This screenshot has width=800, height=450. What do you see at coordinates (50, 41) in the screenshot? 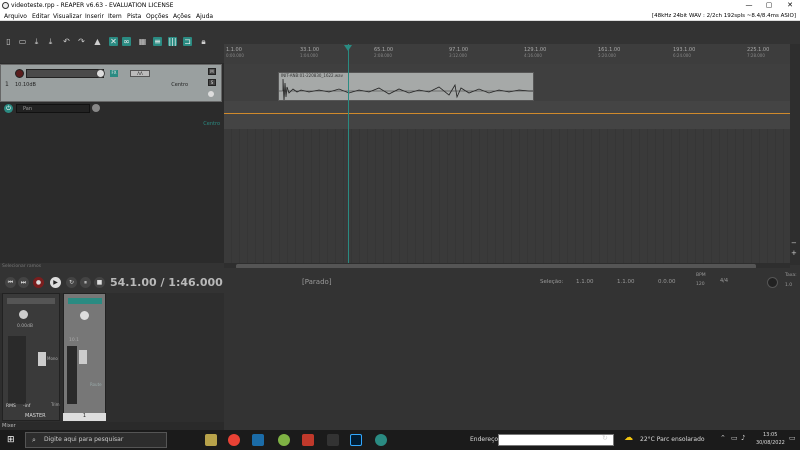
I see `render-icon: ⤓` at bounding box center [50, 41].